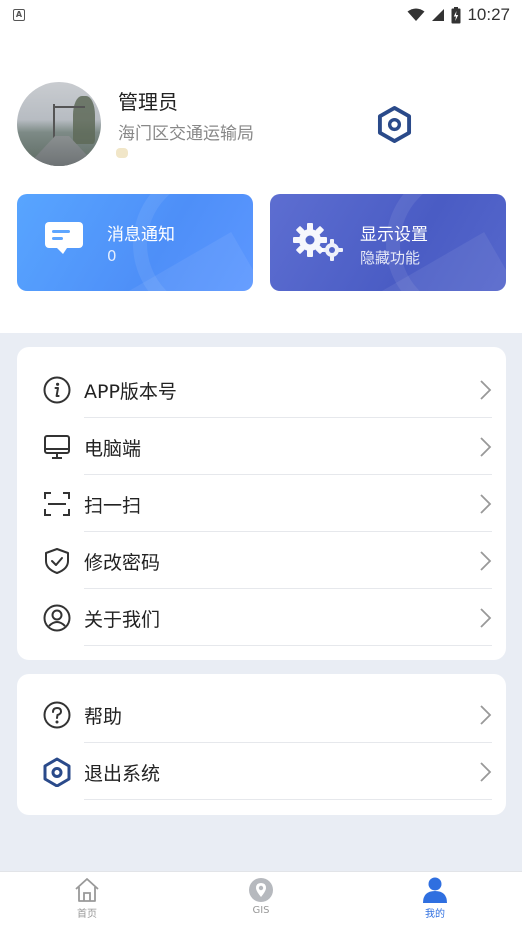 The image size is (522, 926). What do you see at coordinates (390, 258) in the screenshot?
I see `display-settings-subtitle: 隐藏功能` at bounding box center [390, 258].